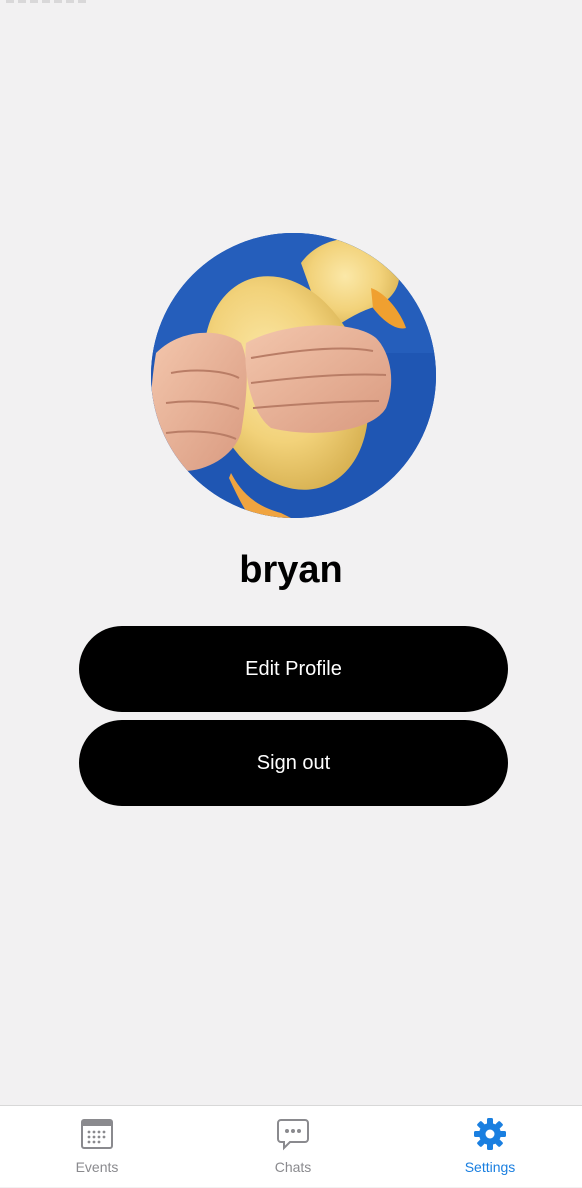  Describe the element at coordinates (293, 1135) in the screenshot. I see `chat-bubble-icon` at that location.